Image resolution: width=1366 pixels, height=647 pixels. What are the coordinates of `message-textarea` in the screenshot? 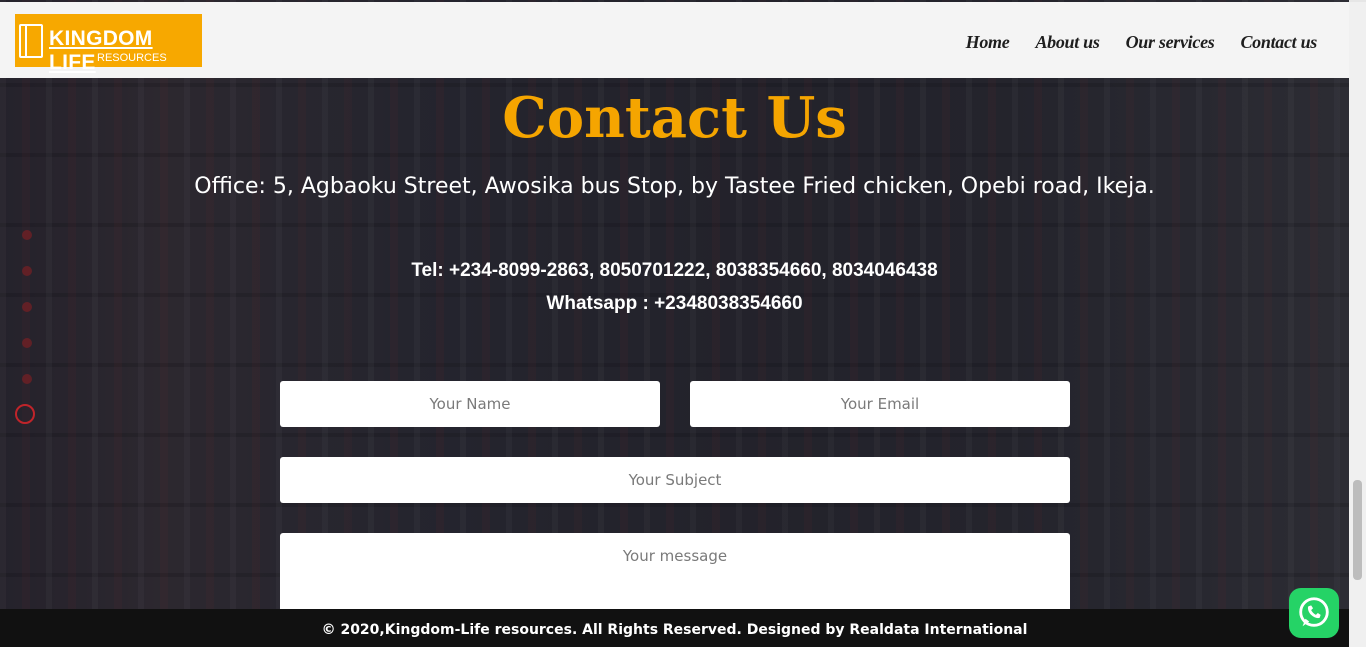 It's located at (675, 573).